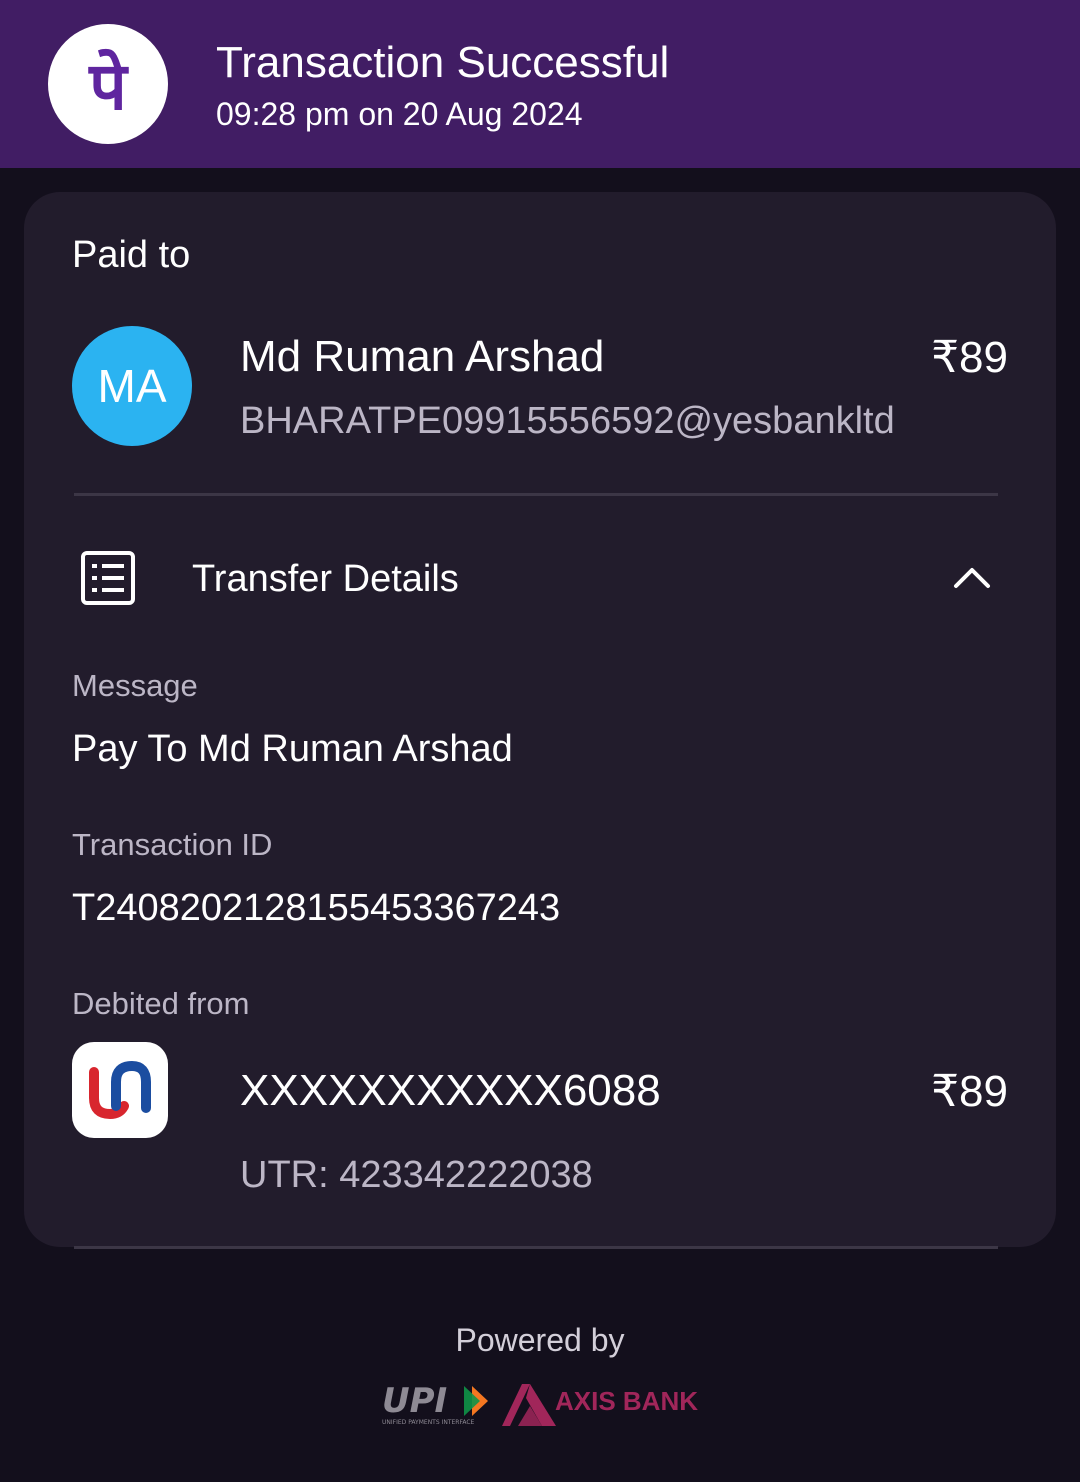 Image resolution: width=1080 pixels, height=1482 pixels. I want to click on powered-by-label: Powered by, so click(540, 1340).